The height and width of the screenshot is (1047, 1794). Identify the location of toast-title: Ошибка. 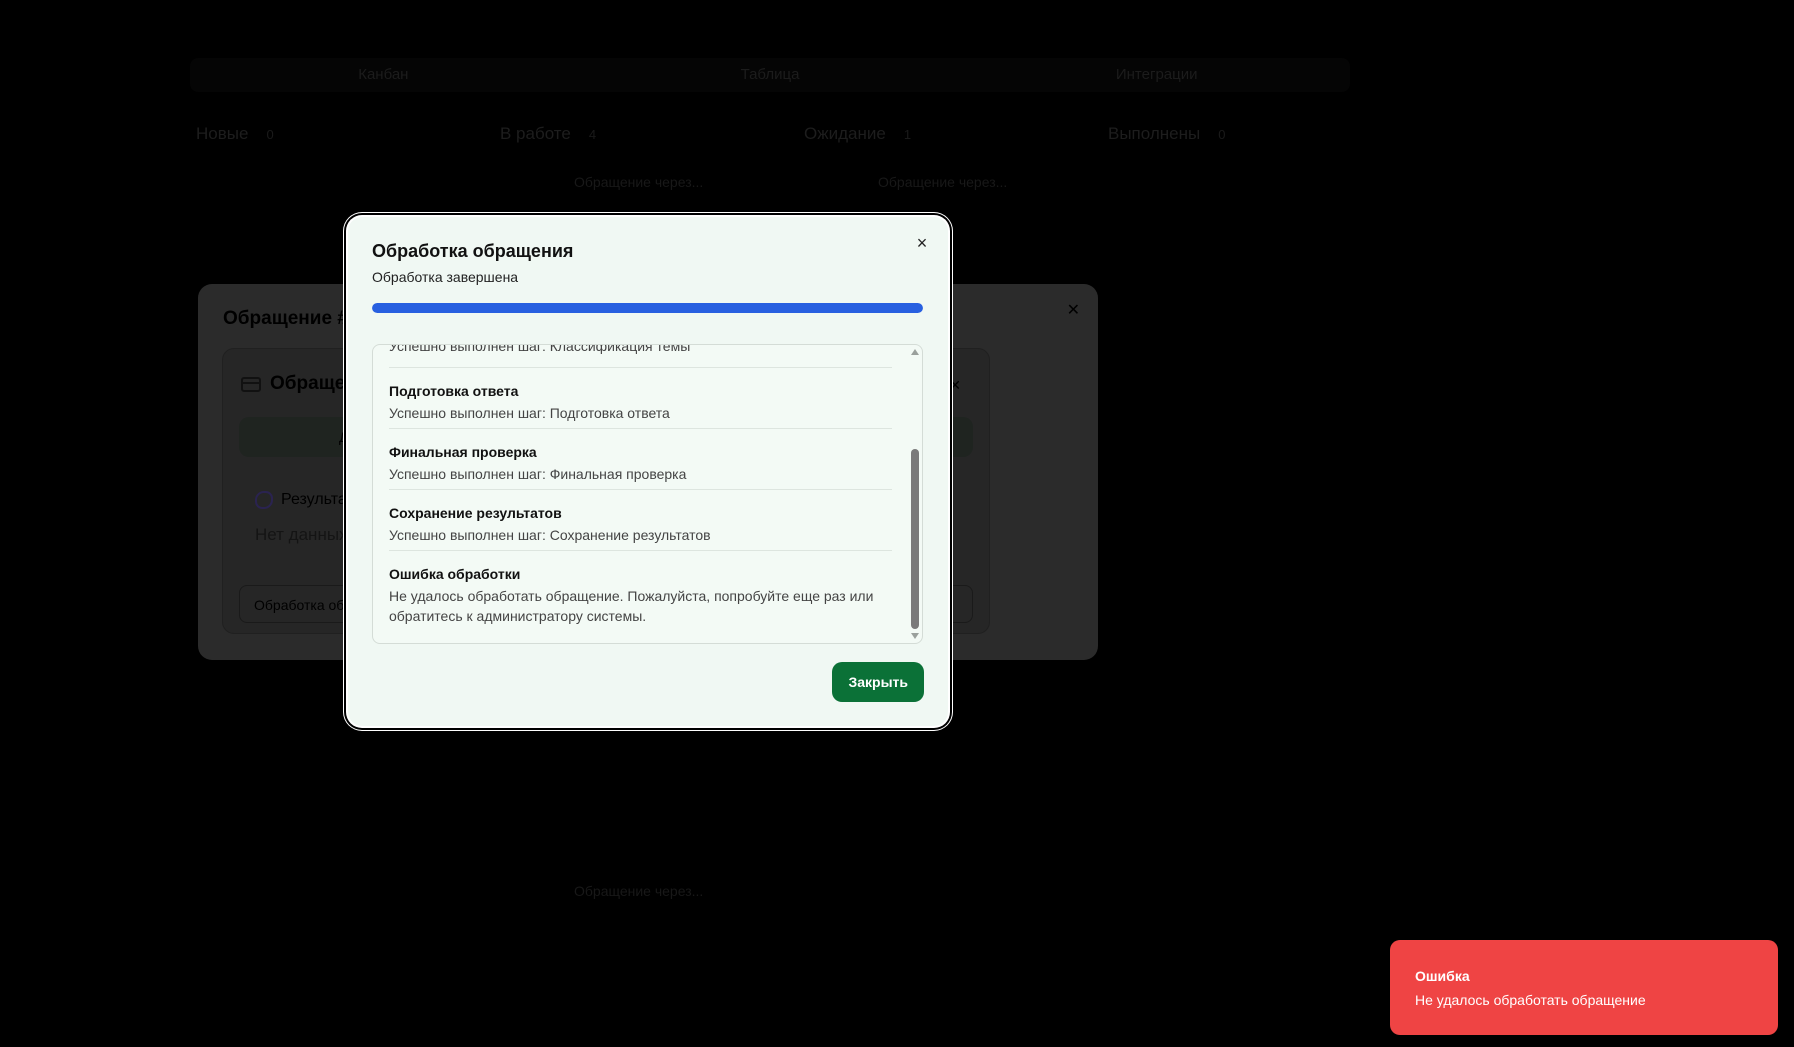
(1442, 976).